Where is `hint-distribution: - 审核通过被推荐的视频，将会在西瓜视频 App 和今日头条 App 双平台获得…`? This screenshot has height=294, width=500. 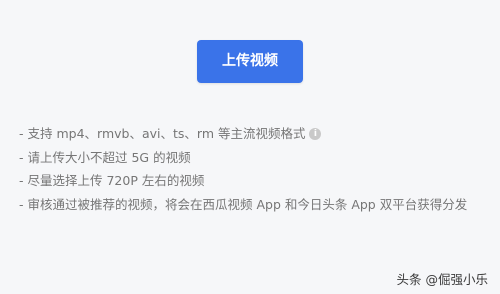
hint-distribution: - 审核通过被推荐的视频，将会在西瓜视频 App 和今日头条 App 双平台获得… is located at coordinates (243, 204).